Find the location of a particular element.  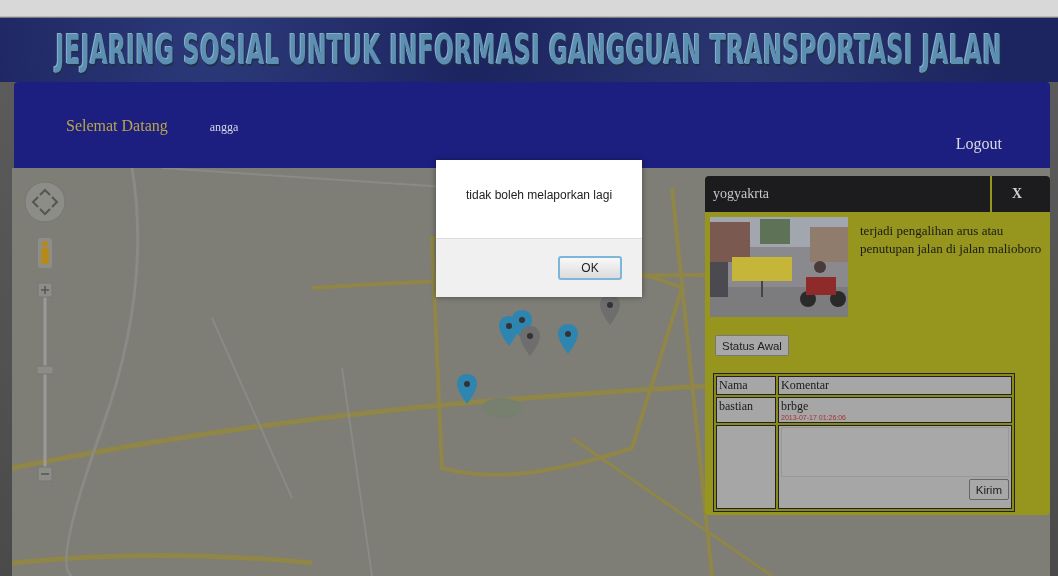

site-title: JEJARING SOSIAL UNTUK INFORMASI GANGGUAN TRANSPORTASI JALAN is located at coordinates (529, 50).